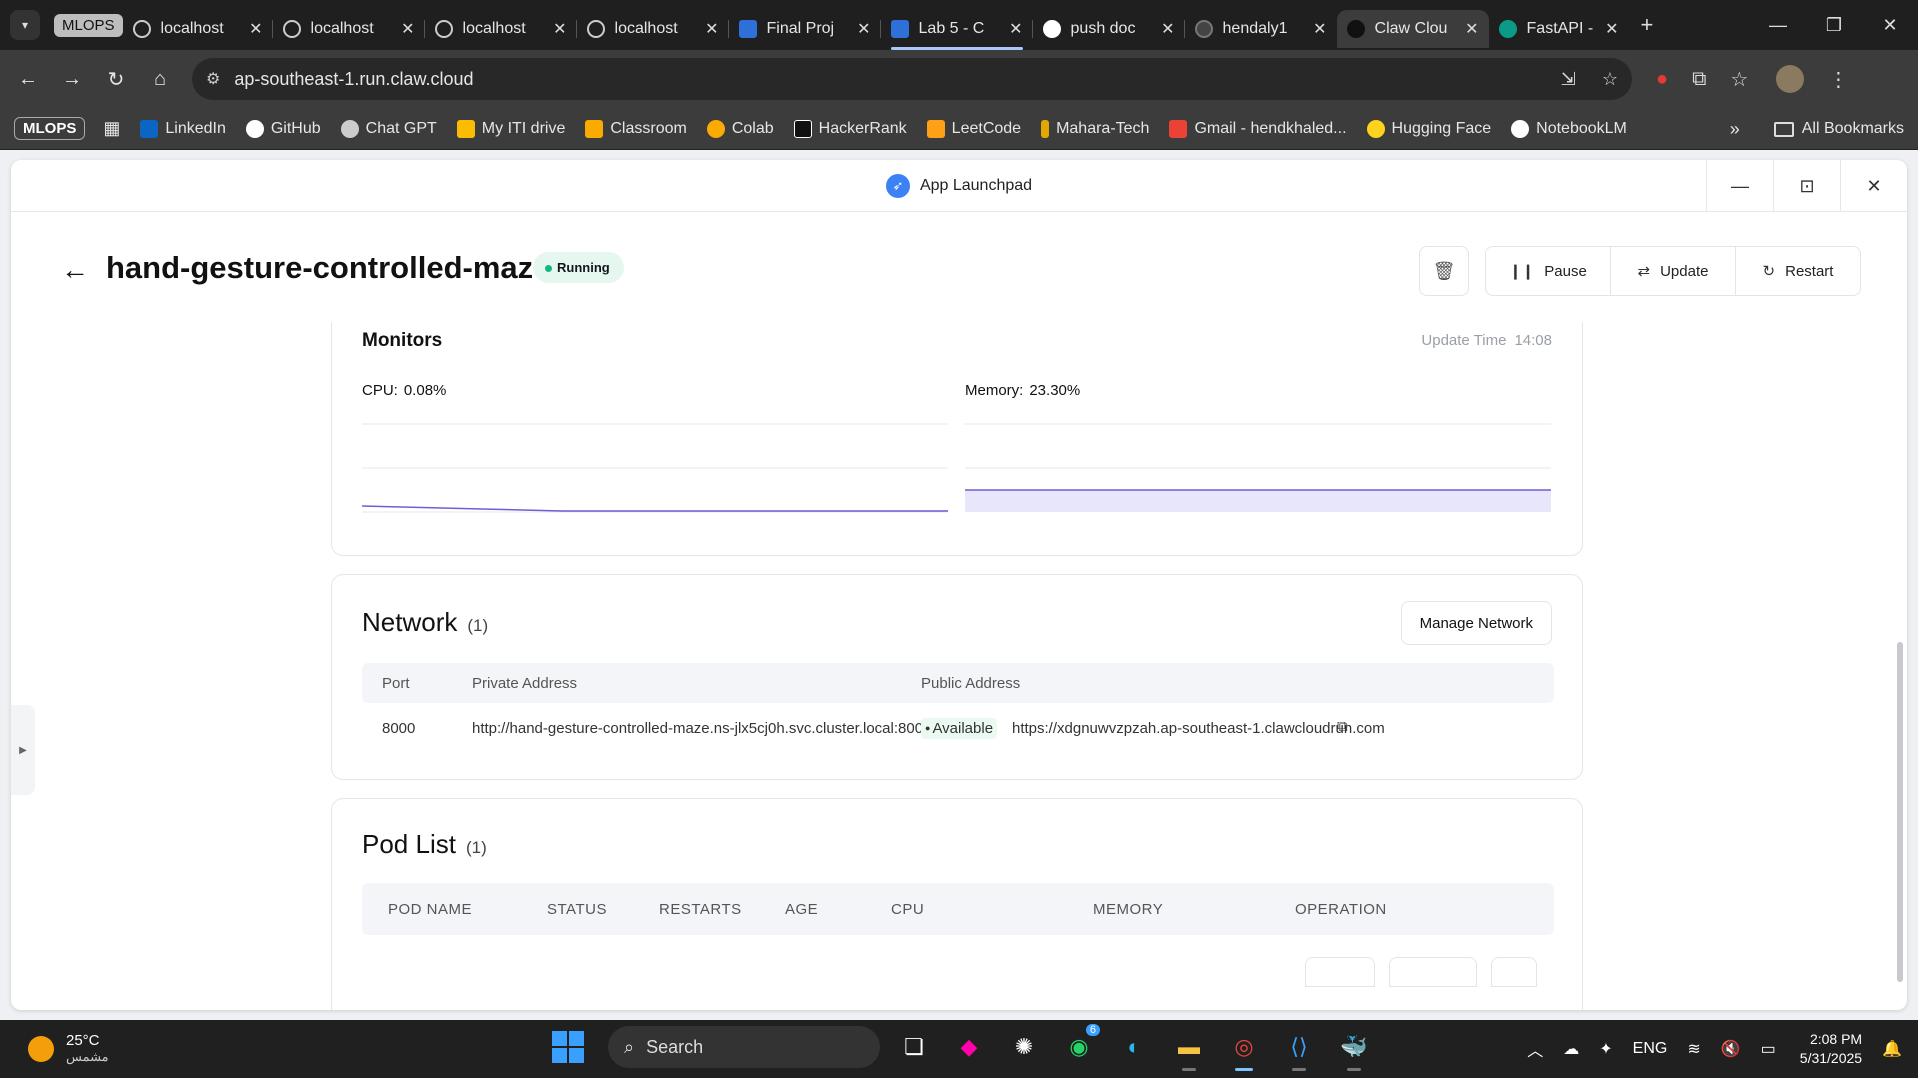  What do you see at coordinates (1831, 1049) in the screenshot?
I see `clock: 2:08 PM 5/31/2025` at bounding box center [1831, 1049].